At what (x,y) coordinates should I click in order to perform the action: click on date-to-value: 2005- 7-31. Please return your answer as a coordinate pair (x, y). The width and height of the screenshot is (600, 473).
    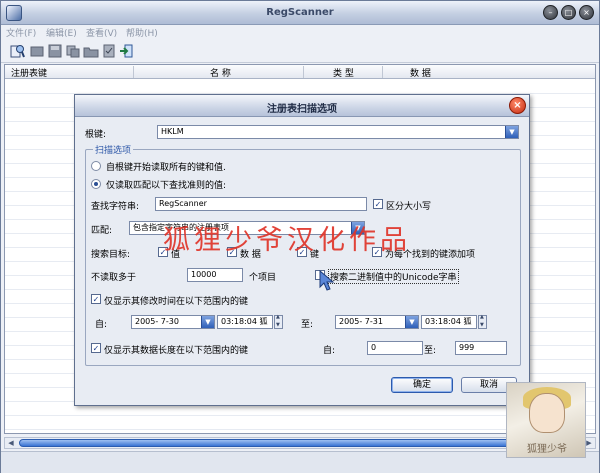
    Looking at the image, I should click on (361, 321).